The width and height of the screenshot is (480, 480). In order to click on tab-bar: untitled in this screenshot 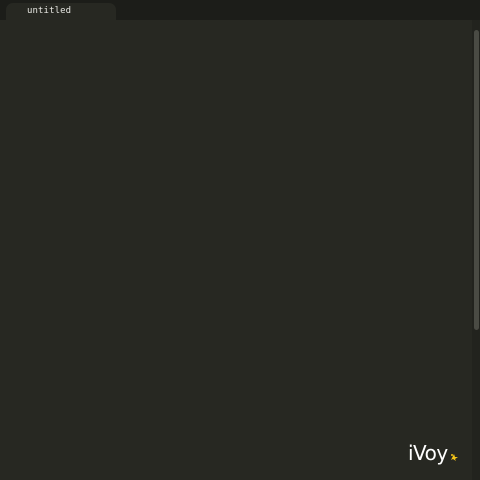, I will do `click(240, 10)`.